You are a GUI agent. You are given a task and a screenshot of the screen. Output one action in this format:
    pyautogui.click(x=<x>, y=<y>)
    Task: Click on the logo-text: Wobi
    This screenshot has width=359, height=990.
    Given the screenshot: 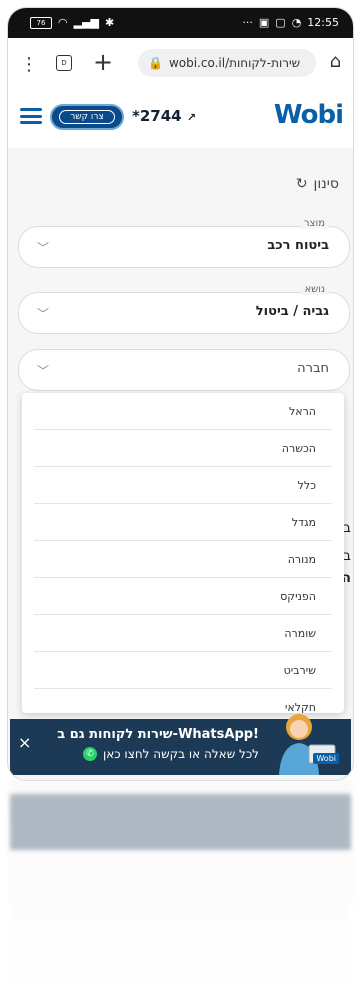 What is the action you would take?
    pyautogui.click(x=308, y=115)
    